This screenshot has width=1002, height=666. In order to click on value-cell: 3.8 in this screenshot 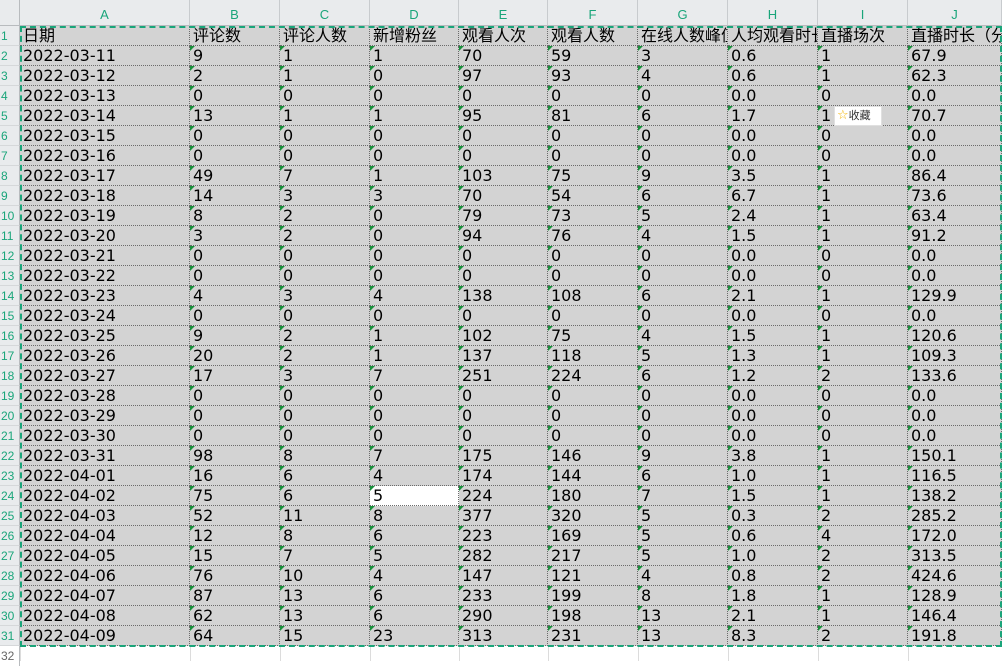, I will do `click(773, 456)`.